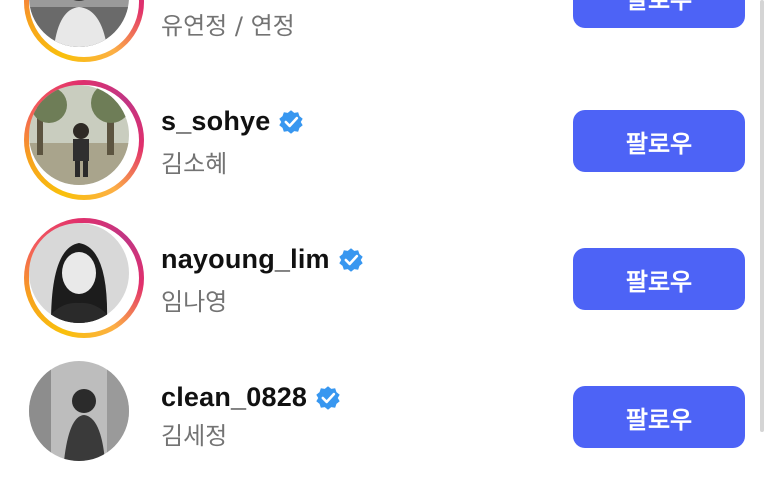  What do you see at coordinates (379, 35) in the screenshot?
I see `list-item: 유연정 / 연정 팔로우` at bounding box center [379, 35].